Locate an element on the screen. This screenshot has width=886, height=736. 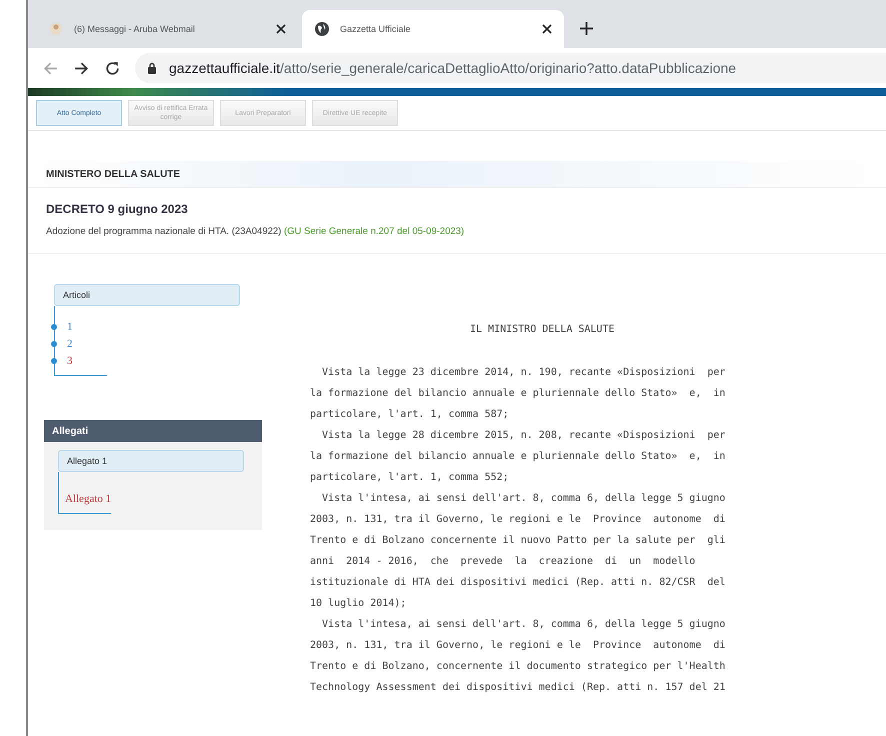
attachment-link: Allegato 1 is located at coordinates (88, 498).